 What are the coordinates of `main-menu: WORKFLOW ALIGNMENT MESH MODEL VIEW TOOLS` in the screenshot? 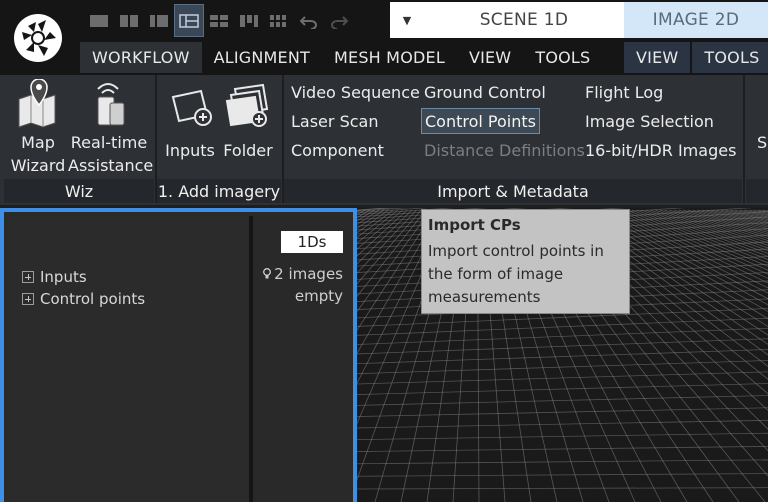 It's located at (341, 57).